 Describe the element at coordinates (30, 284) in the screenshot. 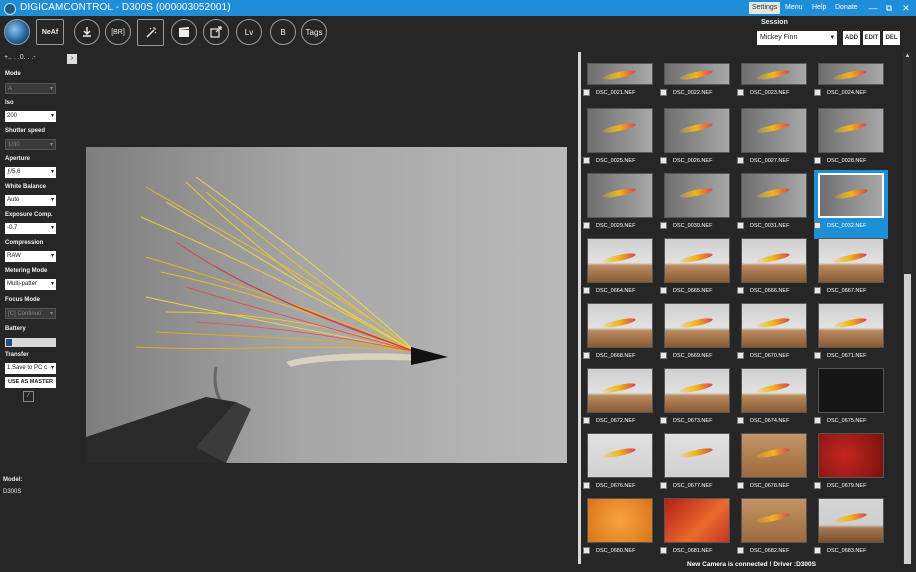

I see `metering-select: Multi-patter ▾` at that location.